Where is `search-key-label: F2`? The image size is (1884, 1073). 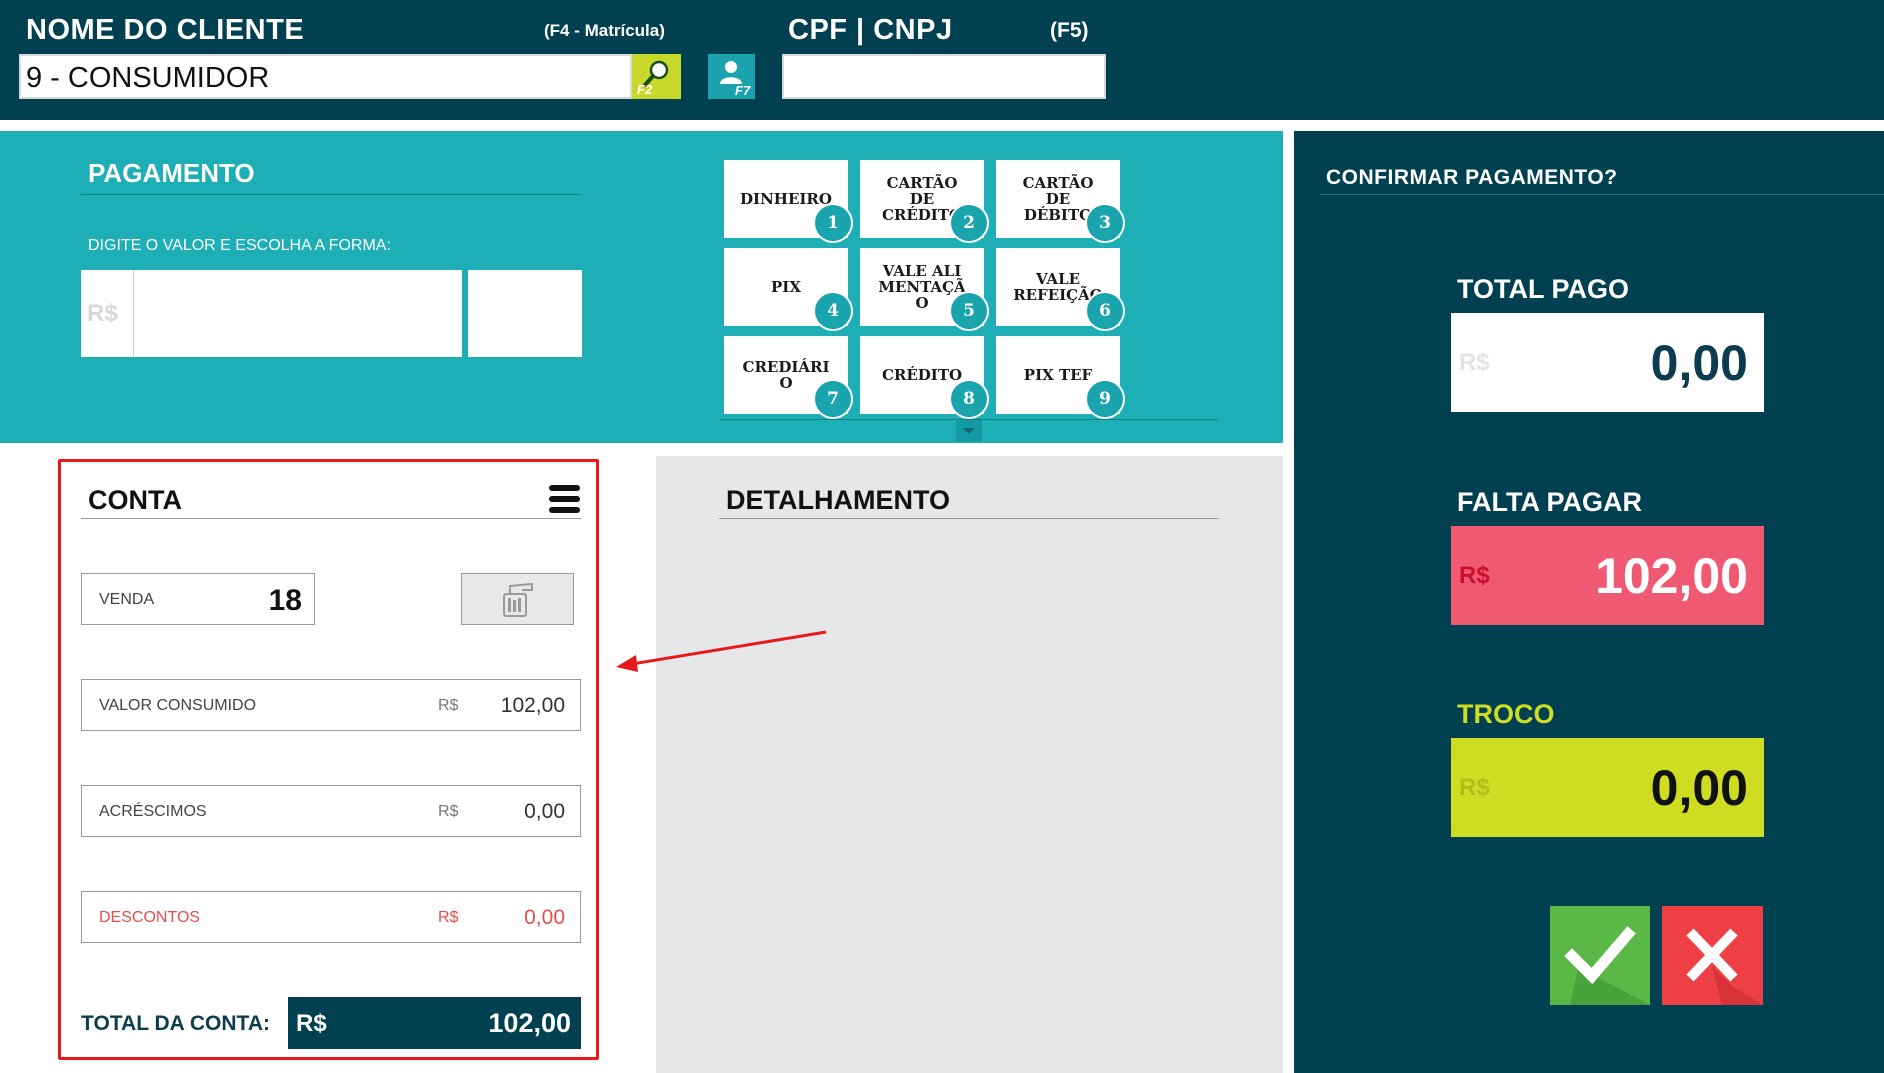
search-key-label: F2 is located at coordinates (645, 89).